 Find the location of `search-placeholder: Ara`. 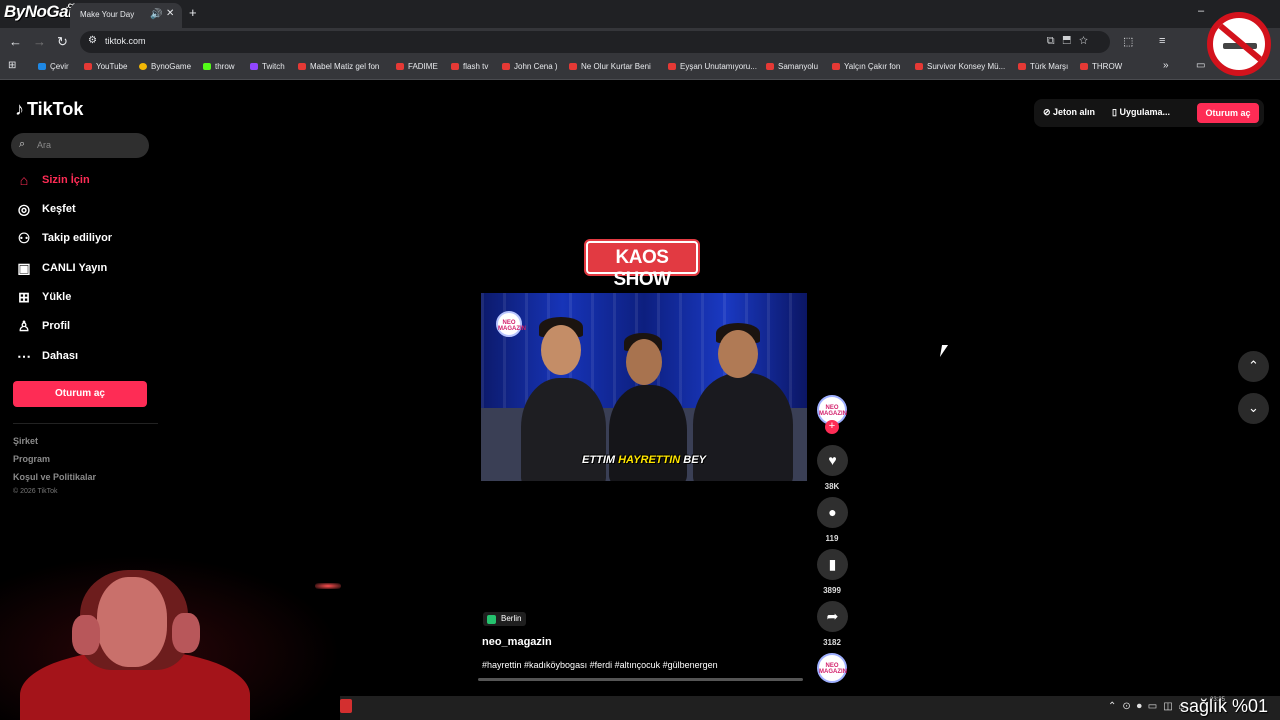

search-placeholder: Ara is located at coordinates (44, 145).